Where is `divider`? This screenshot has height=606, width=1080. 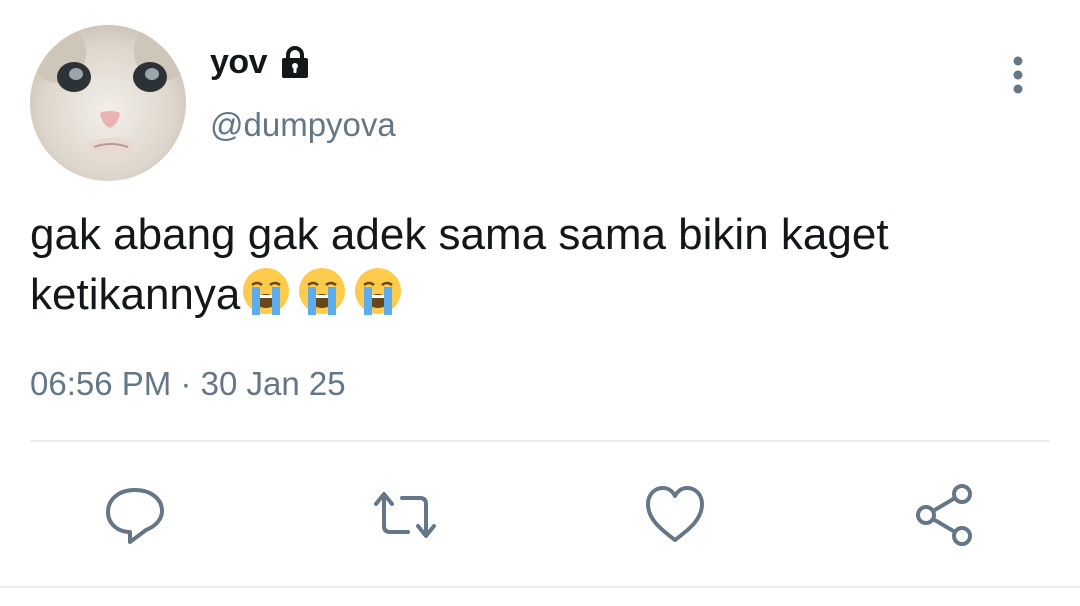
divider is located at coordinates (540, 441).